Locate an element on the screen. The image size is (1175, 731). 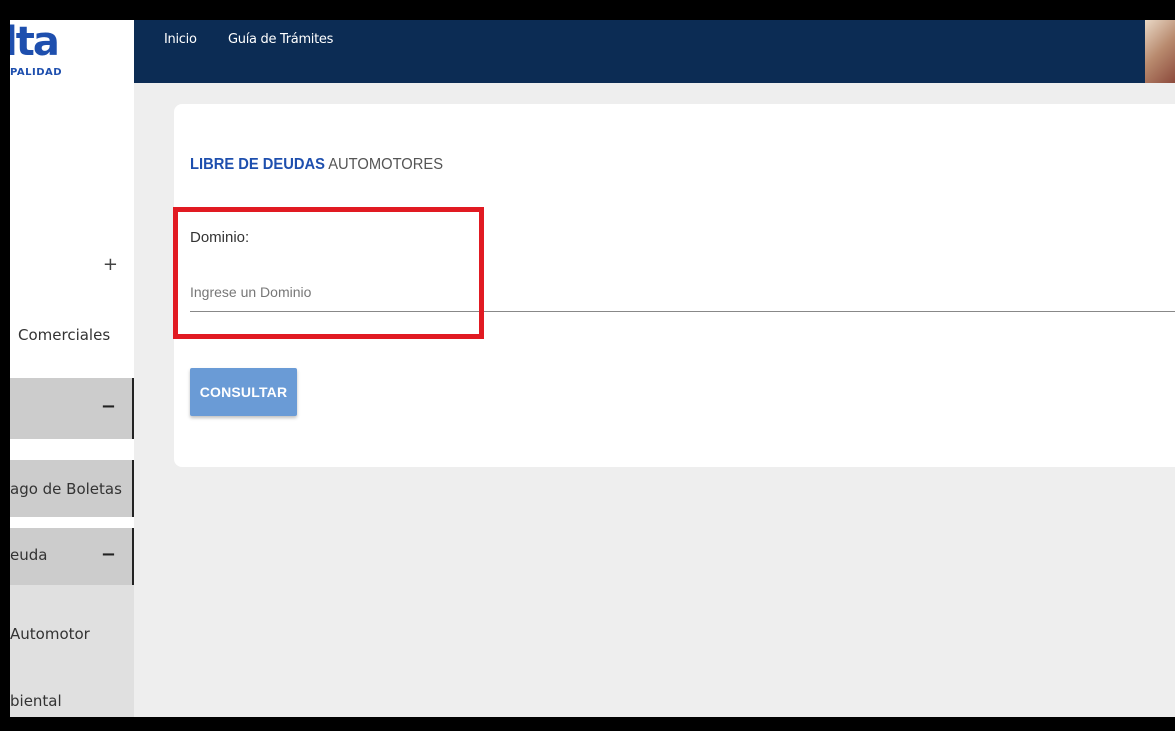
sidebar-item-label: biental is located at coordinates (36, 701).